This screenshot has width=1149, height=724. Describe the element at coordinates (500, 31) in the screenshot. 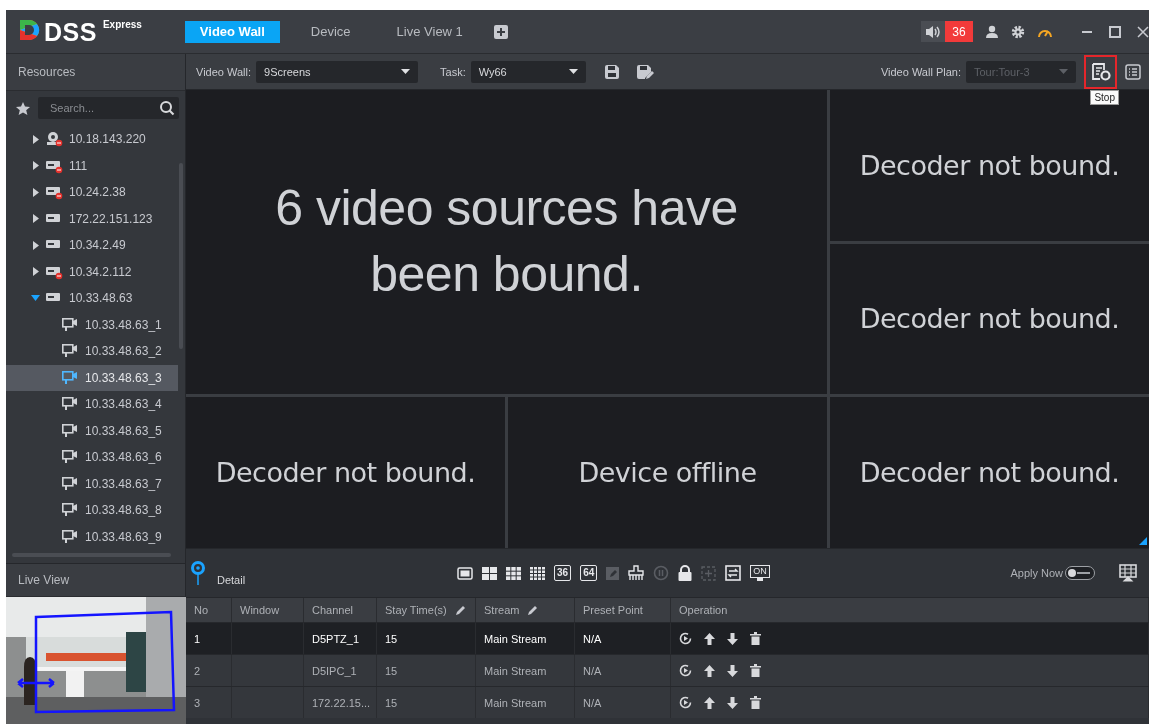

I see `add-tab-button` at that location.